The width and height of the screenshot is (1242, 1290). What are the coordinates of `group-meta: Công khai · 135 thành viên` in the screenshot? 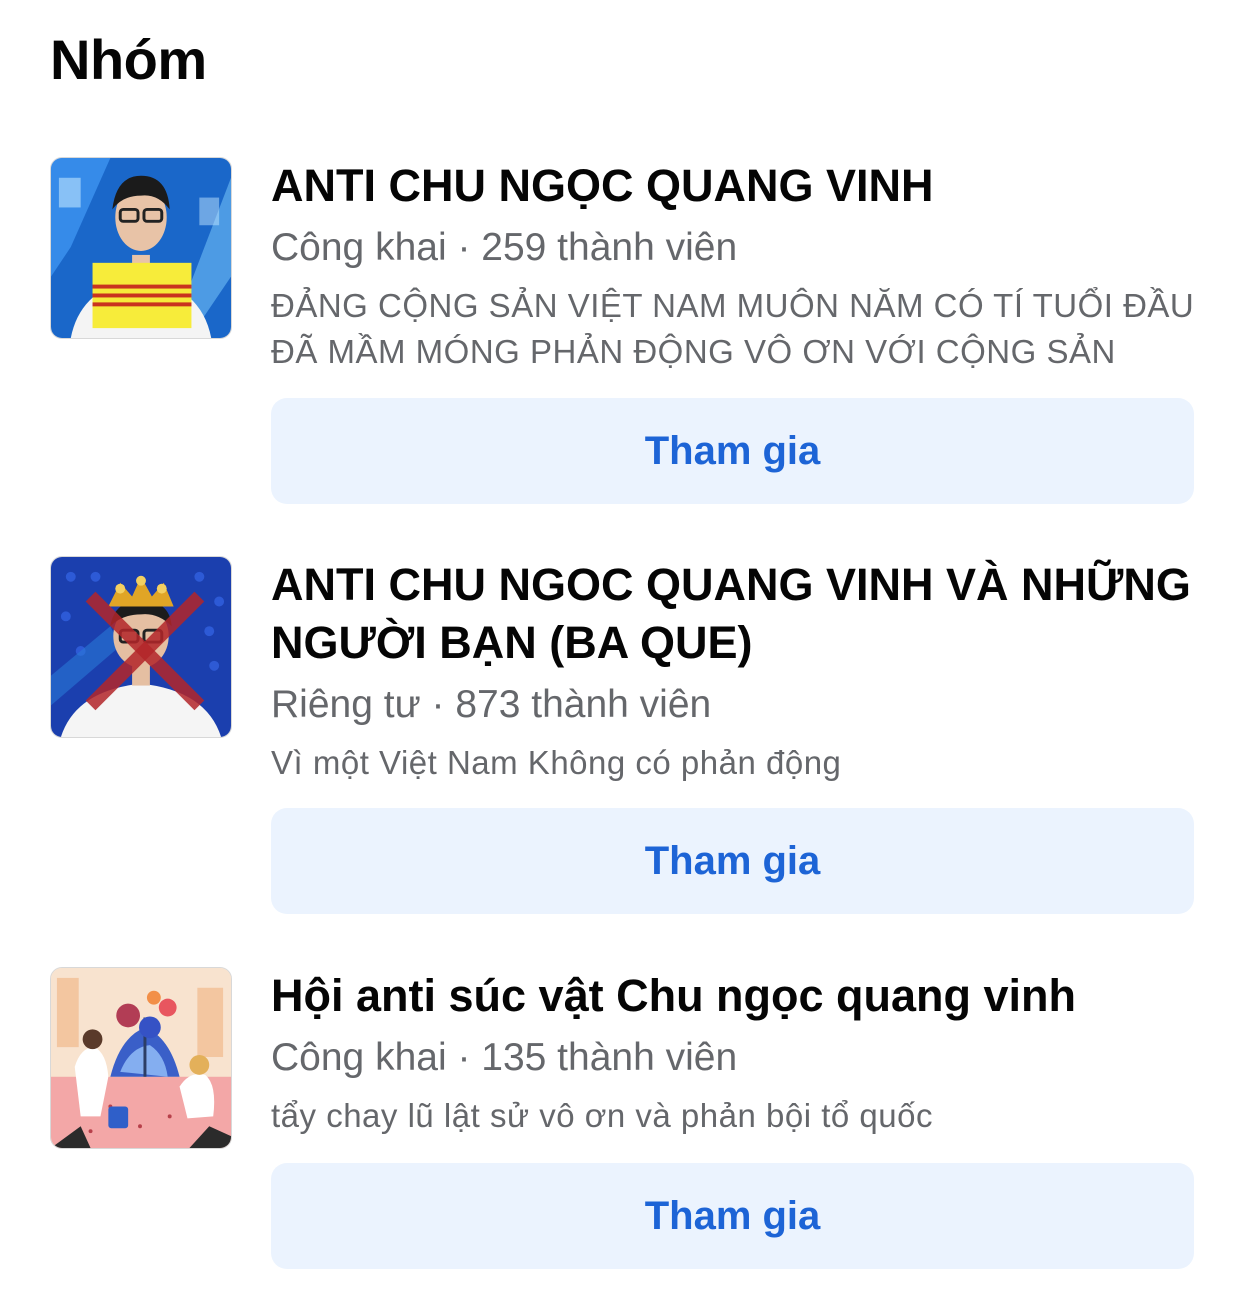 It's located at (504, 1057).